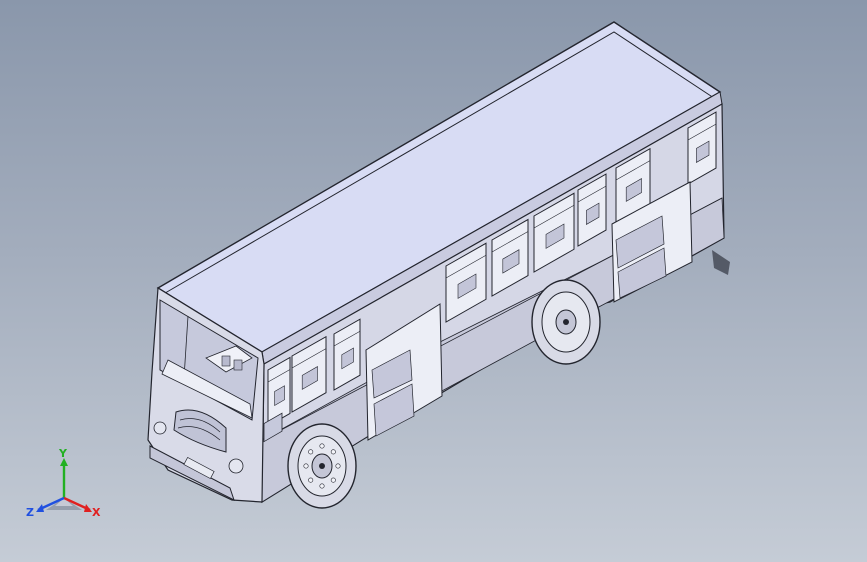 Image resolution: width=867 pixels, height=562 pixels. Describe the element at coordinates (566, 322) in the screenshot. I see `rear-wheel` at that location.